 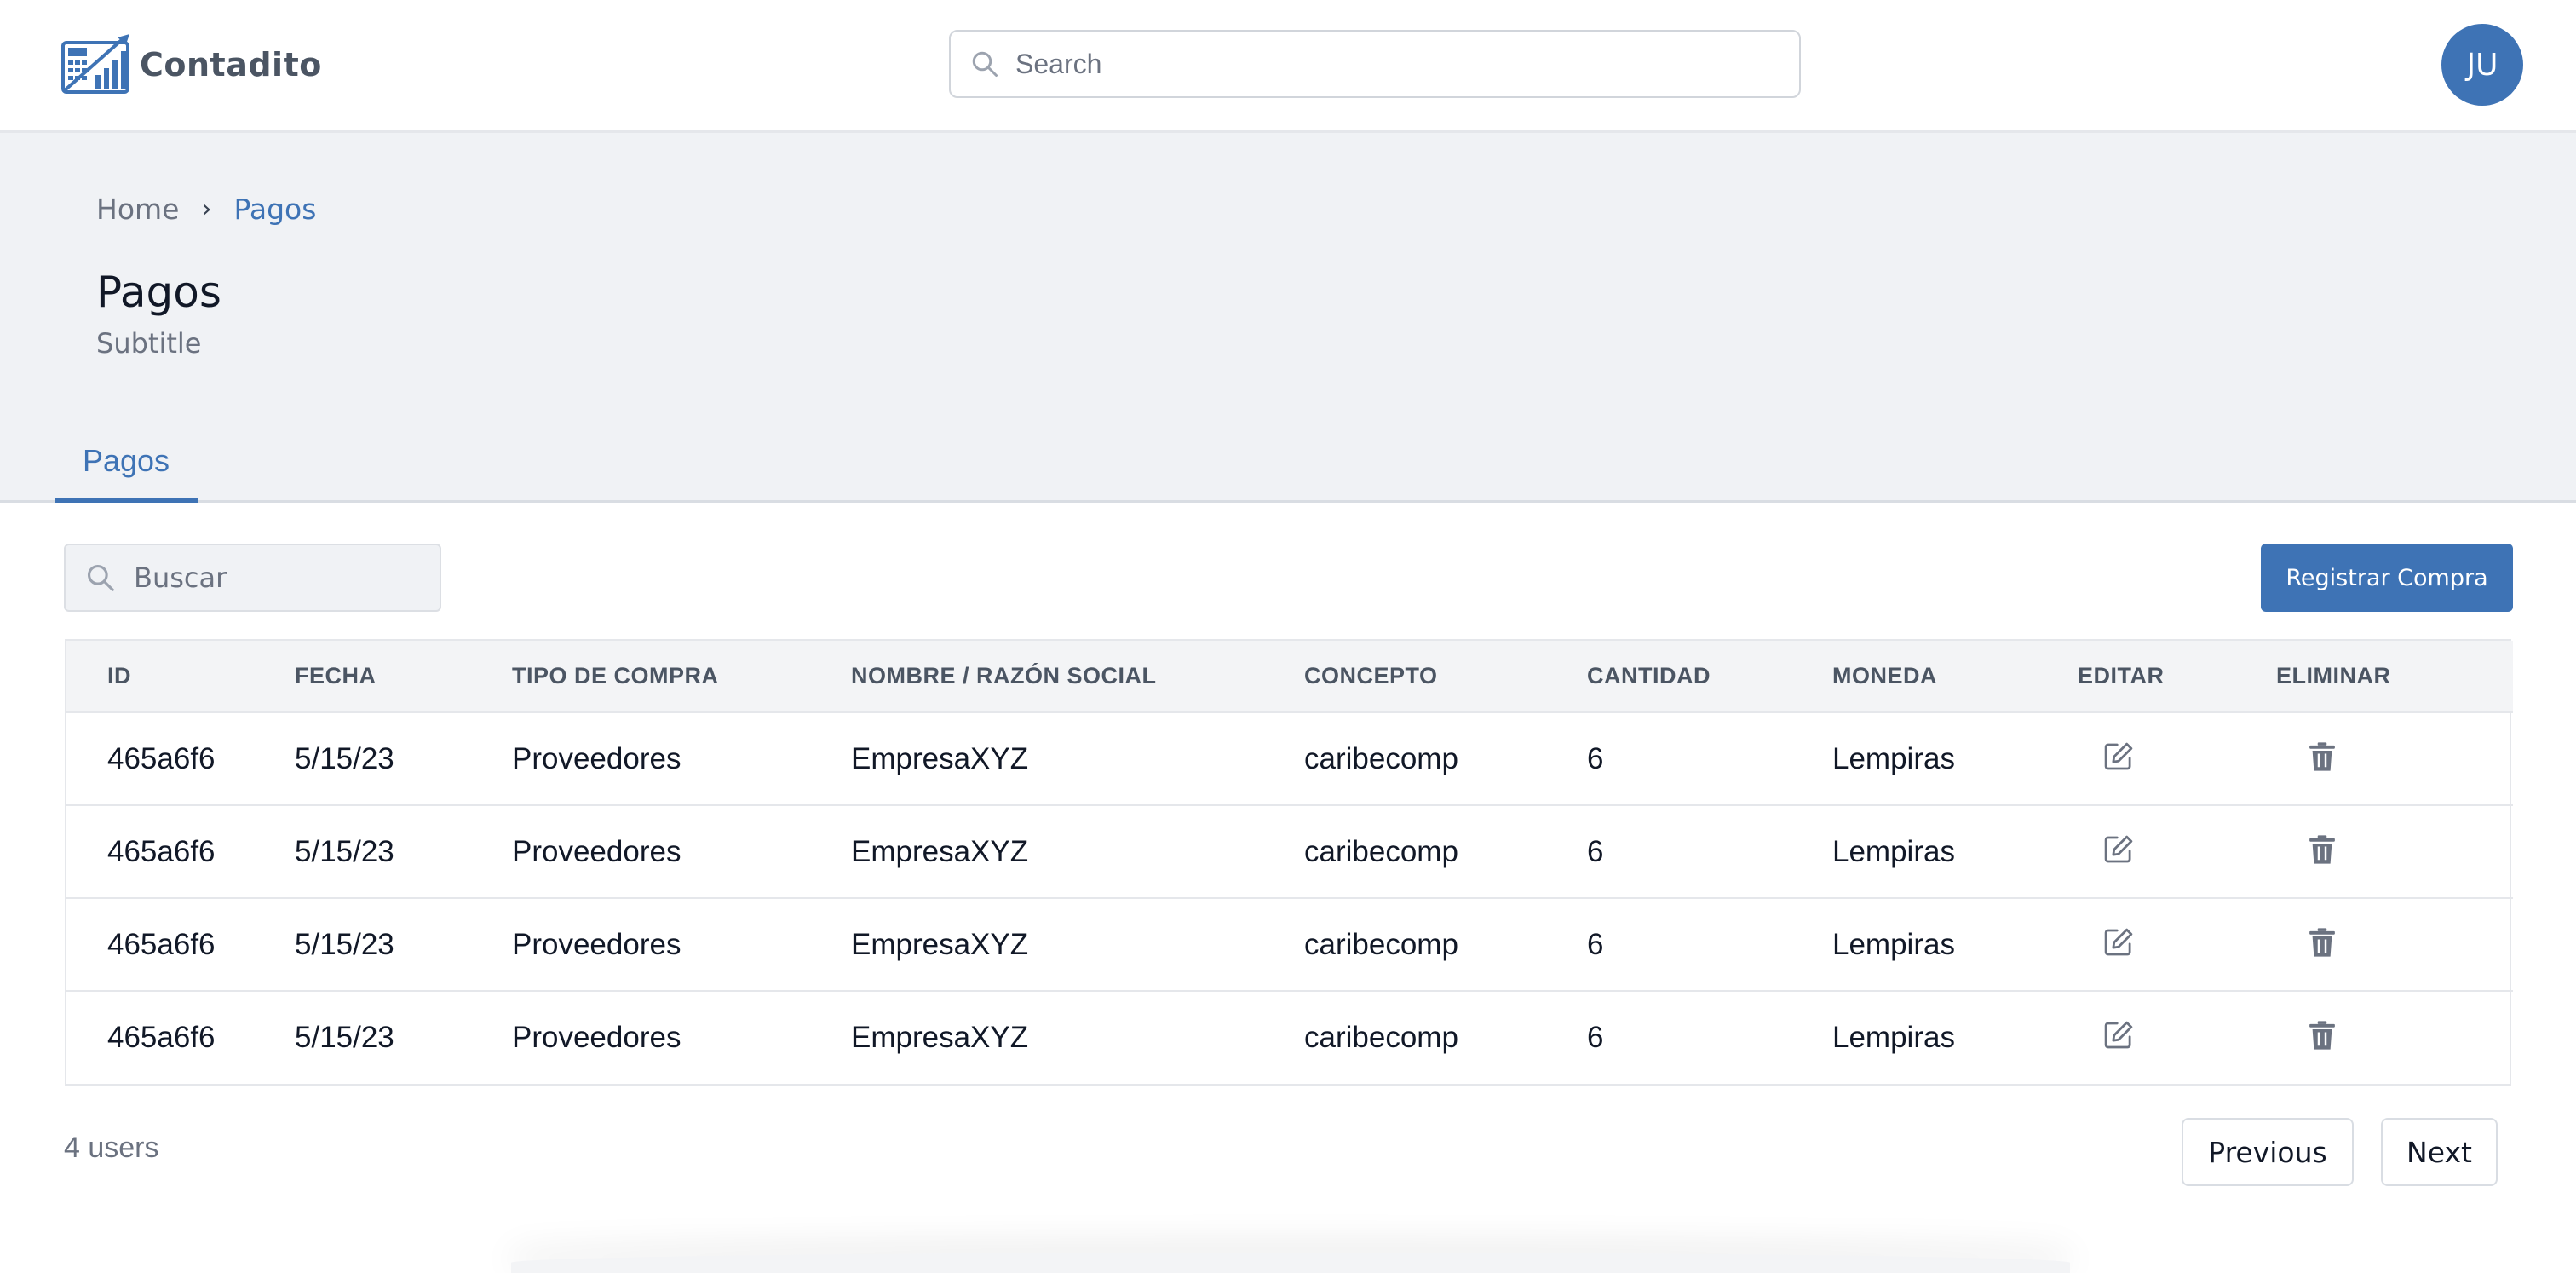 What do you see at coordinates (126, 463) in the screenshot?
I see `tab-pagos: Pagos` at bounding box center [126, 463].